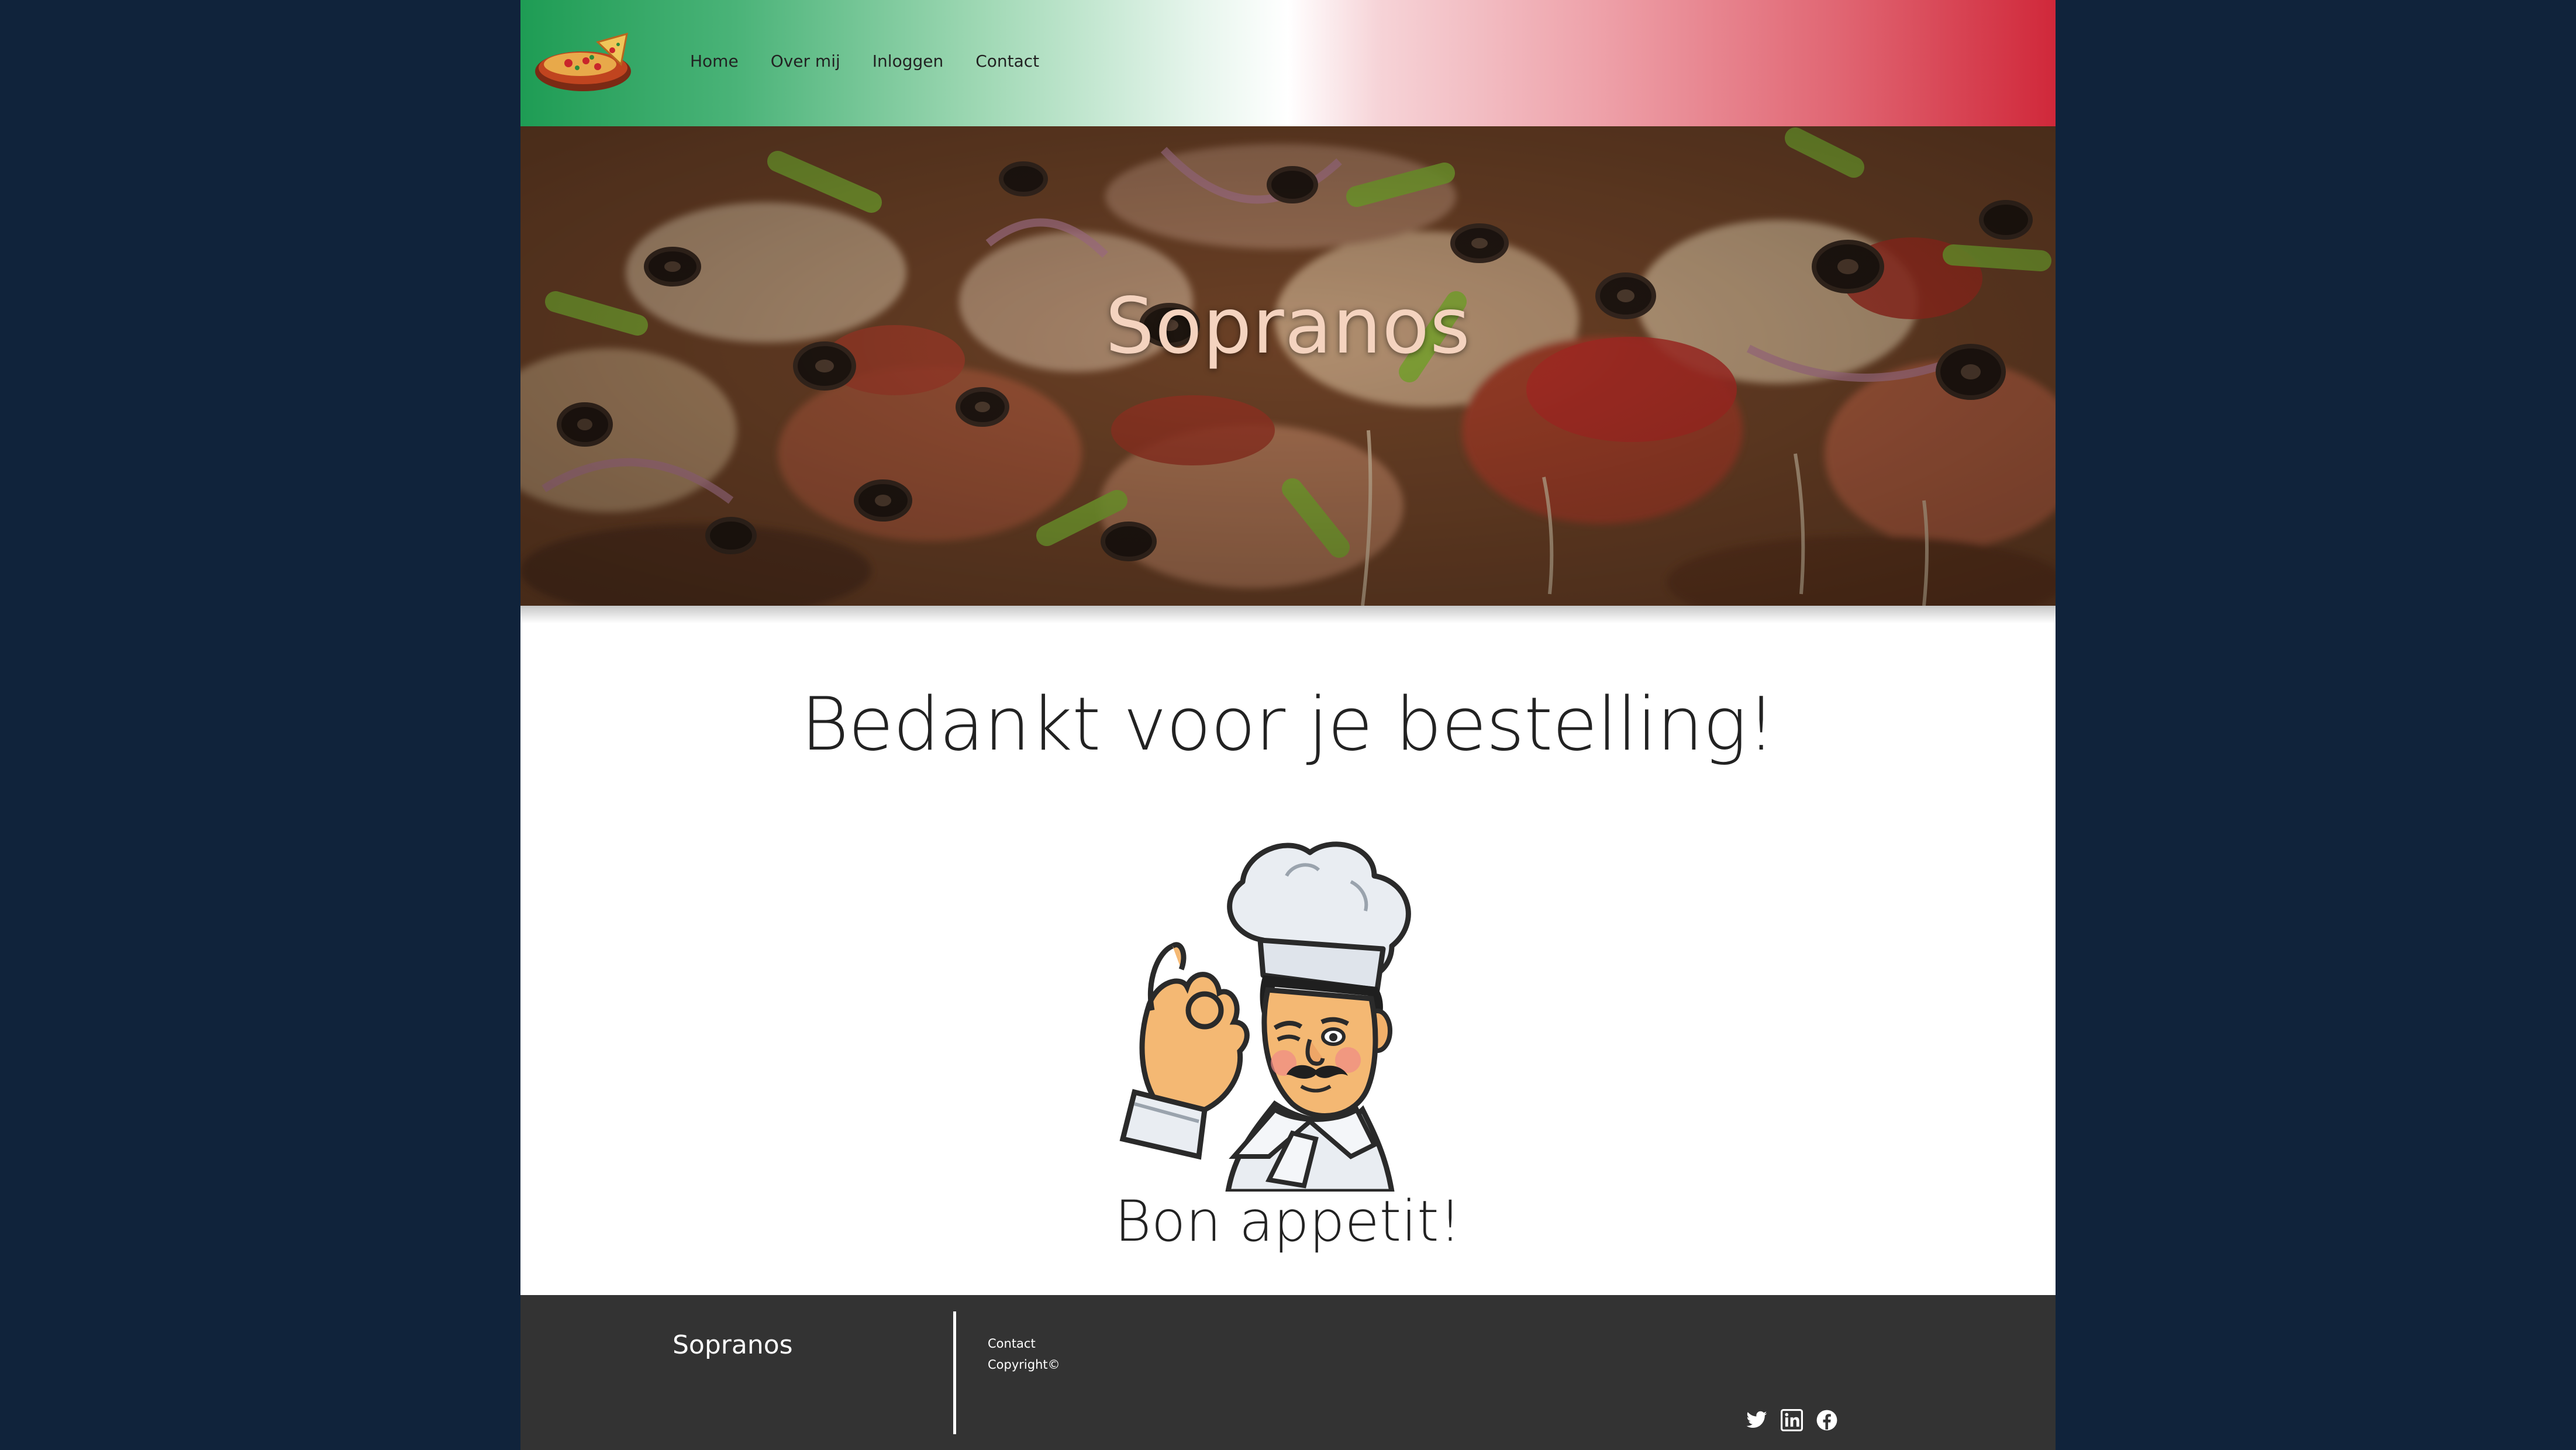 Image resolution: width=2576 pixels, height=1450 pixels. I want to click on hero-shadow, so click(1288, 614).